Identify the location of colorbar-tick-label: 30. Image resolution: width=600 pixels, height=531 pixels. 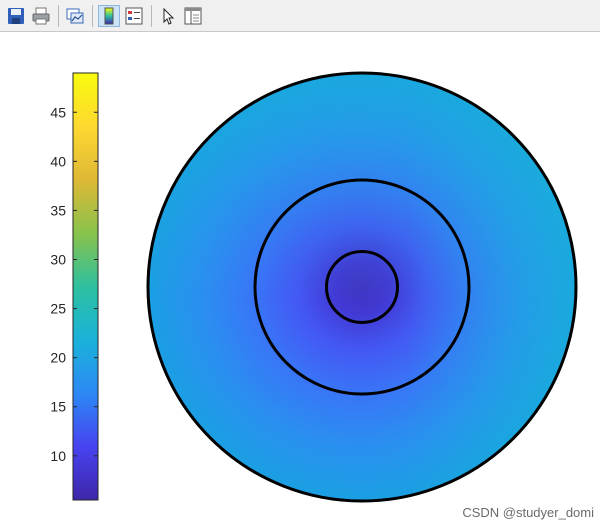
(58, 260).